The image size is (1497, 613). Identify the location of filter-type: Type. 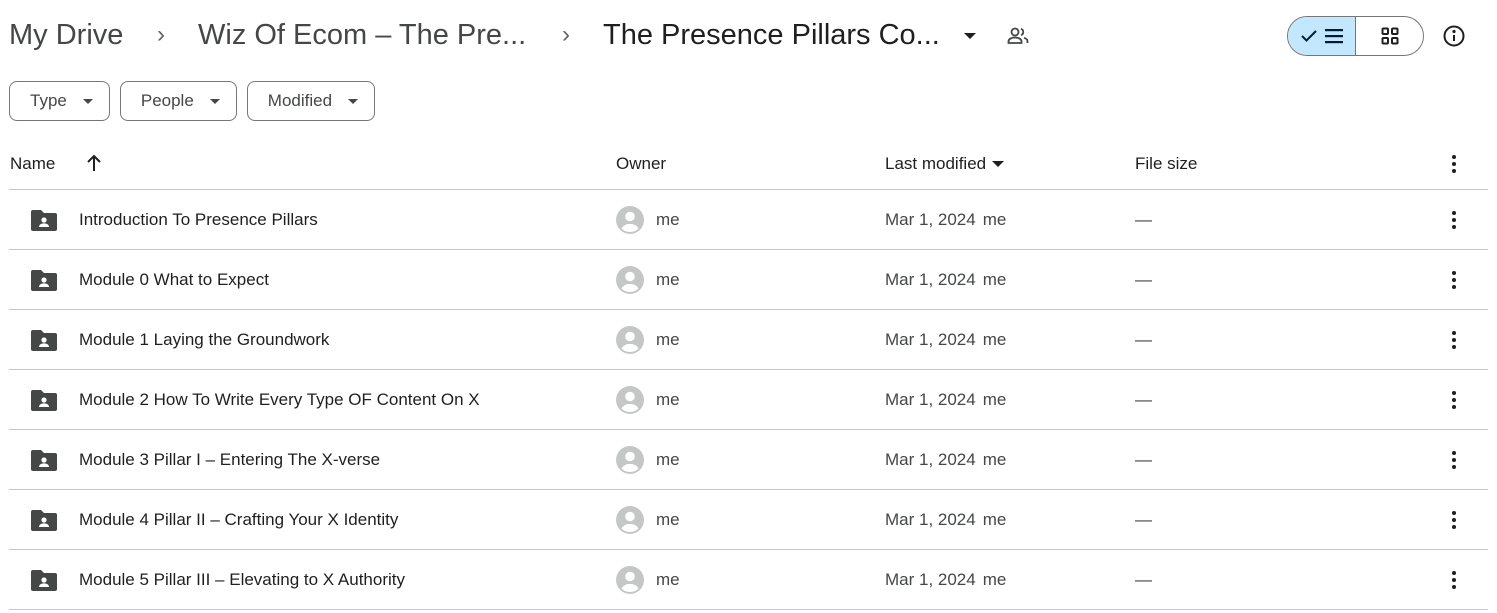
(59, 101).